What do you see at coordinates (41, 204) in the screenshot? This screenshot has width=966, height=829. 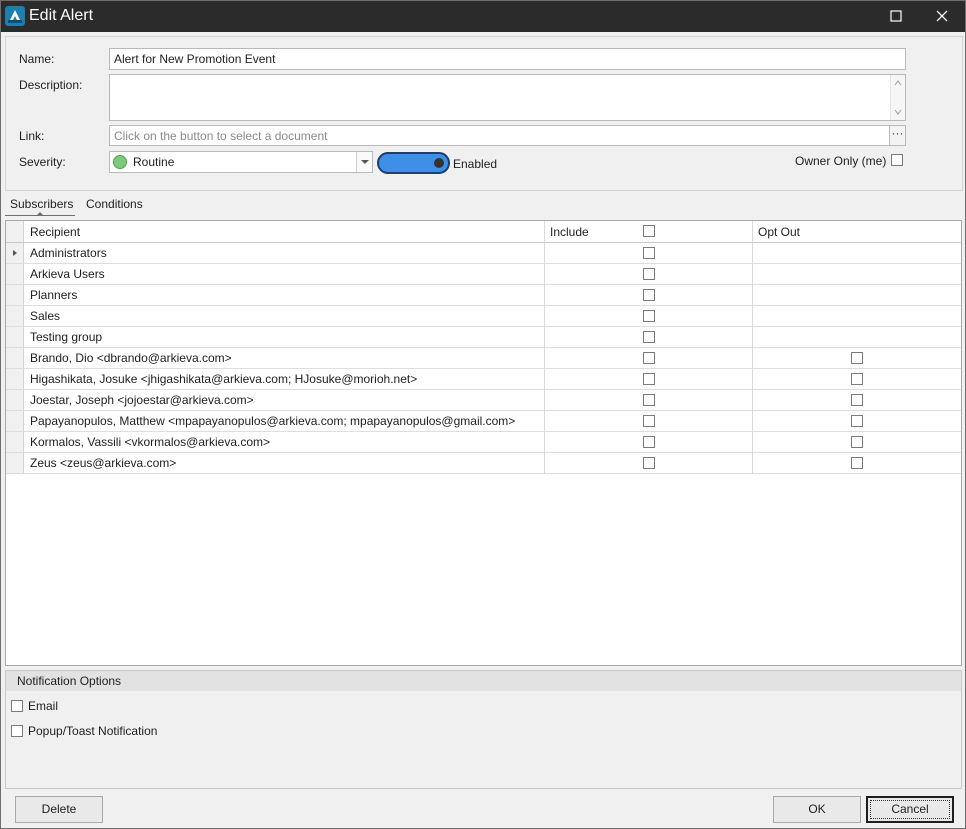 I see `tab-subscribers: Subscribers` at bounding box center [41, 204].